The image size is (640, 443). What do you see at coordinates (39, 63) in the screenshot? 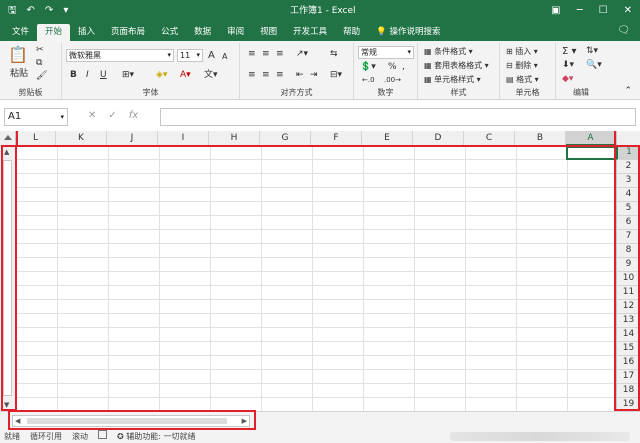
I see `copy-icon: ⧉` at bounding box center [39, 63].